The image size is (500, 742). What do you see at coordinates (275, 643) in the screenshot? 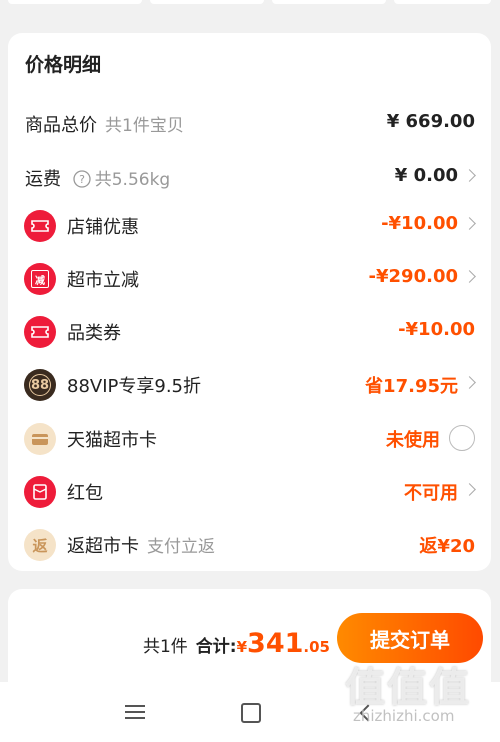
I see `total-amount-int: 341` at bounding box center [275, 643].